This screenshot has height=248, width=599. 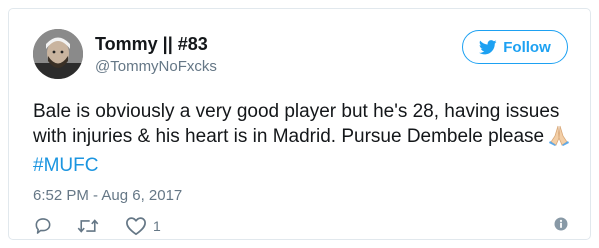 I want to click on heart-icon, so click(x=136, y=226).